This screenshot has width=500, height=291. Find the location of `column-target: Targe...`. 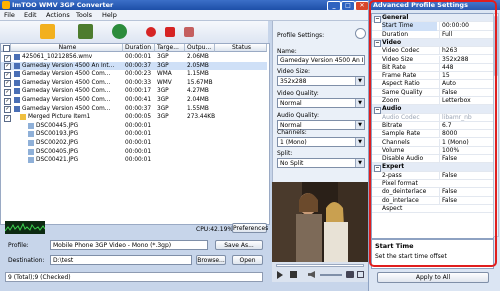

column-target: Targe... is located at coordinates (170, 48).